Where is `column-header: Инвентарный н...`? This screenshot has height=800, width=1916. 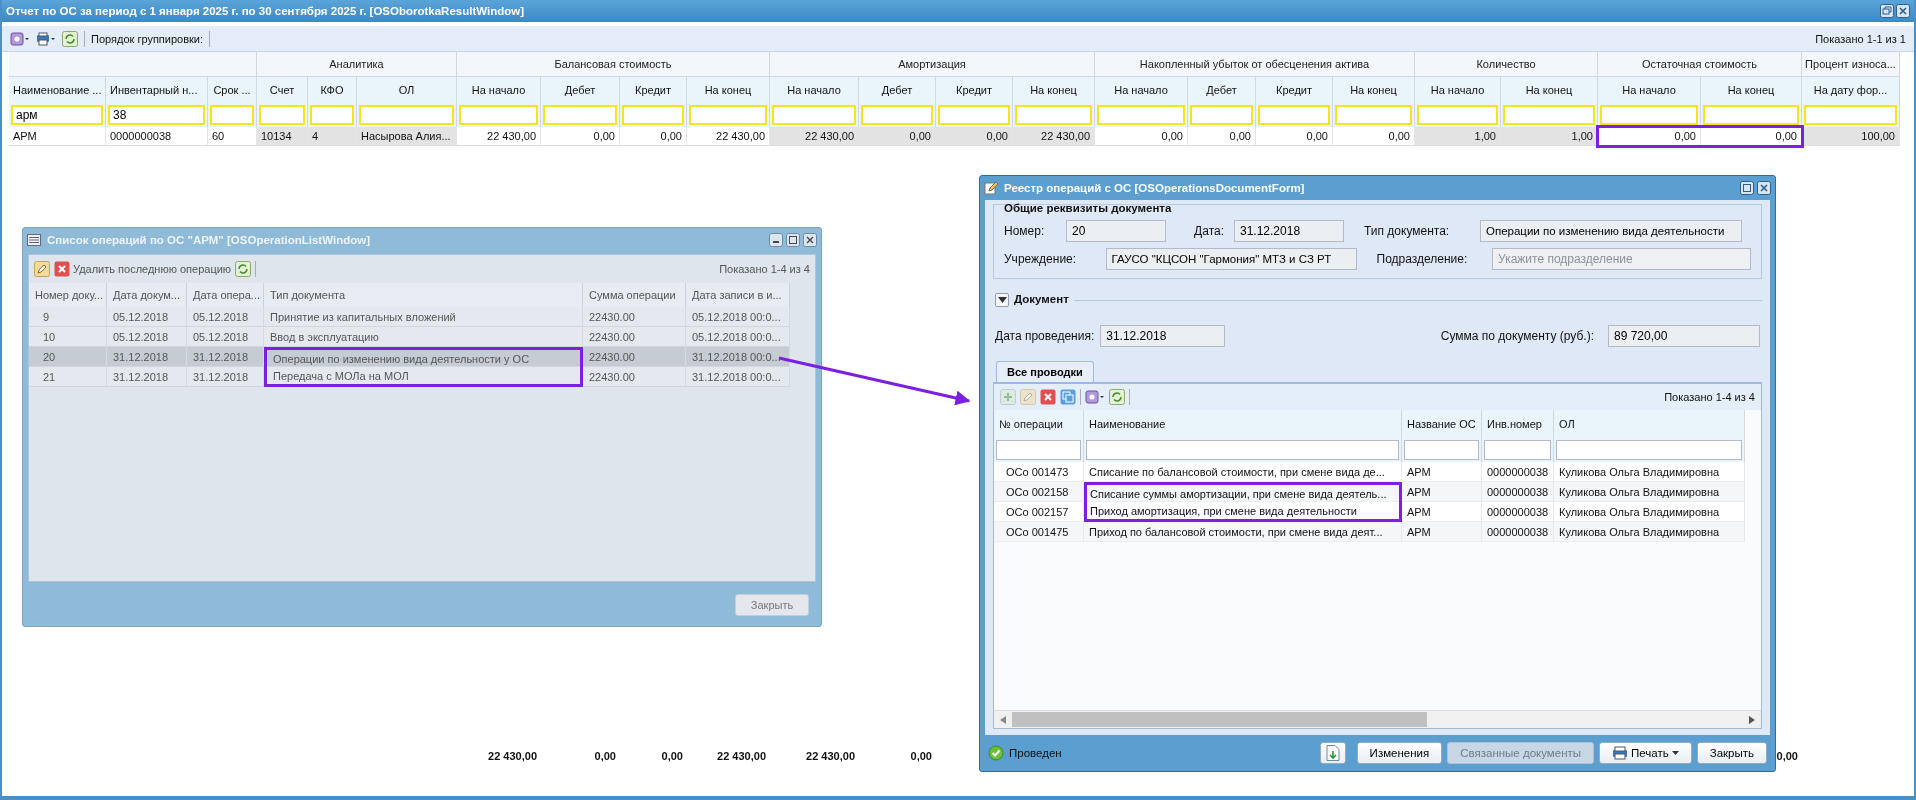 column-header: Инвентарный н... is located at coordinates (157, 90).